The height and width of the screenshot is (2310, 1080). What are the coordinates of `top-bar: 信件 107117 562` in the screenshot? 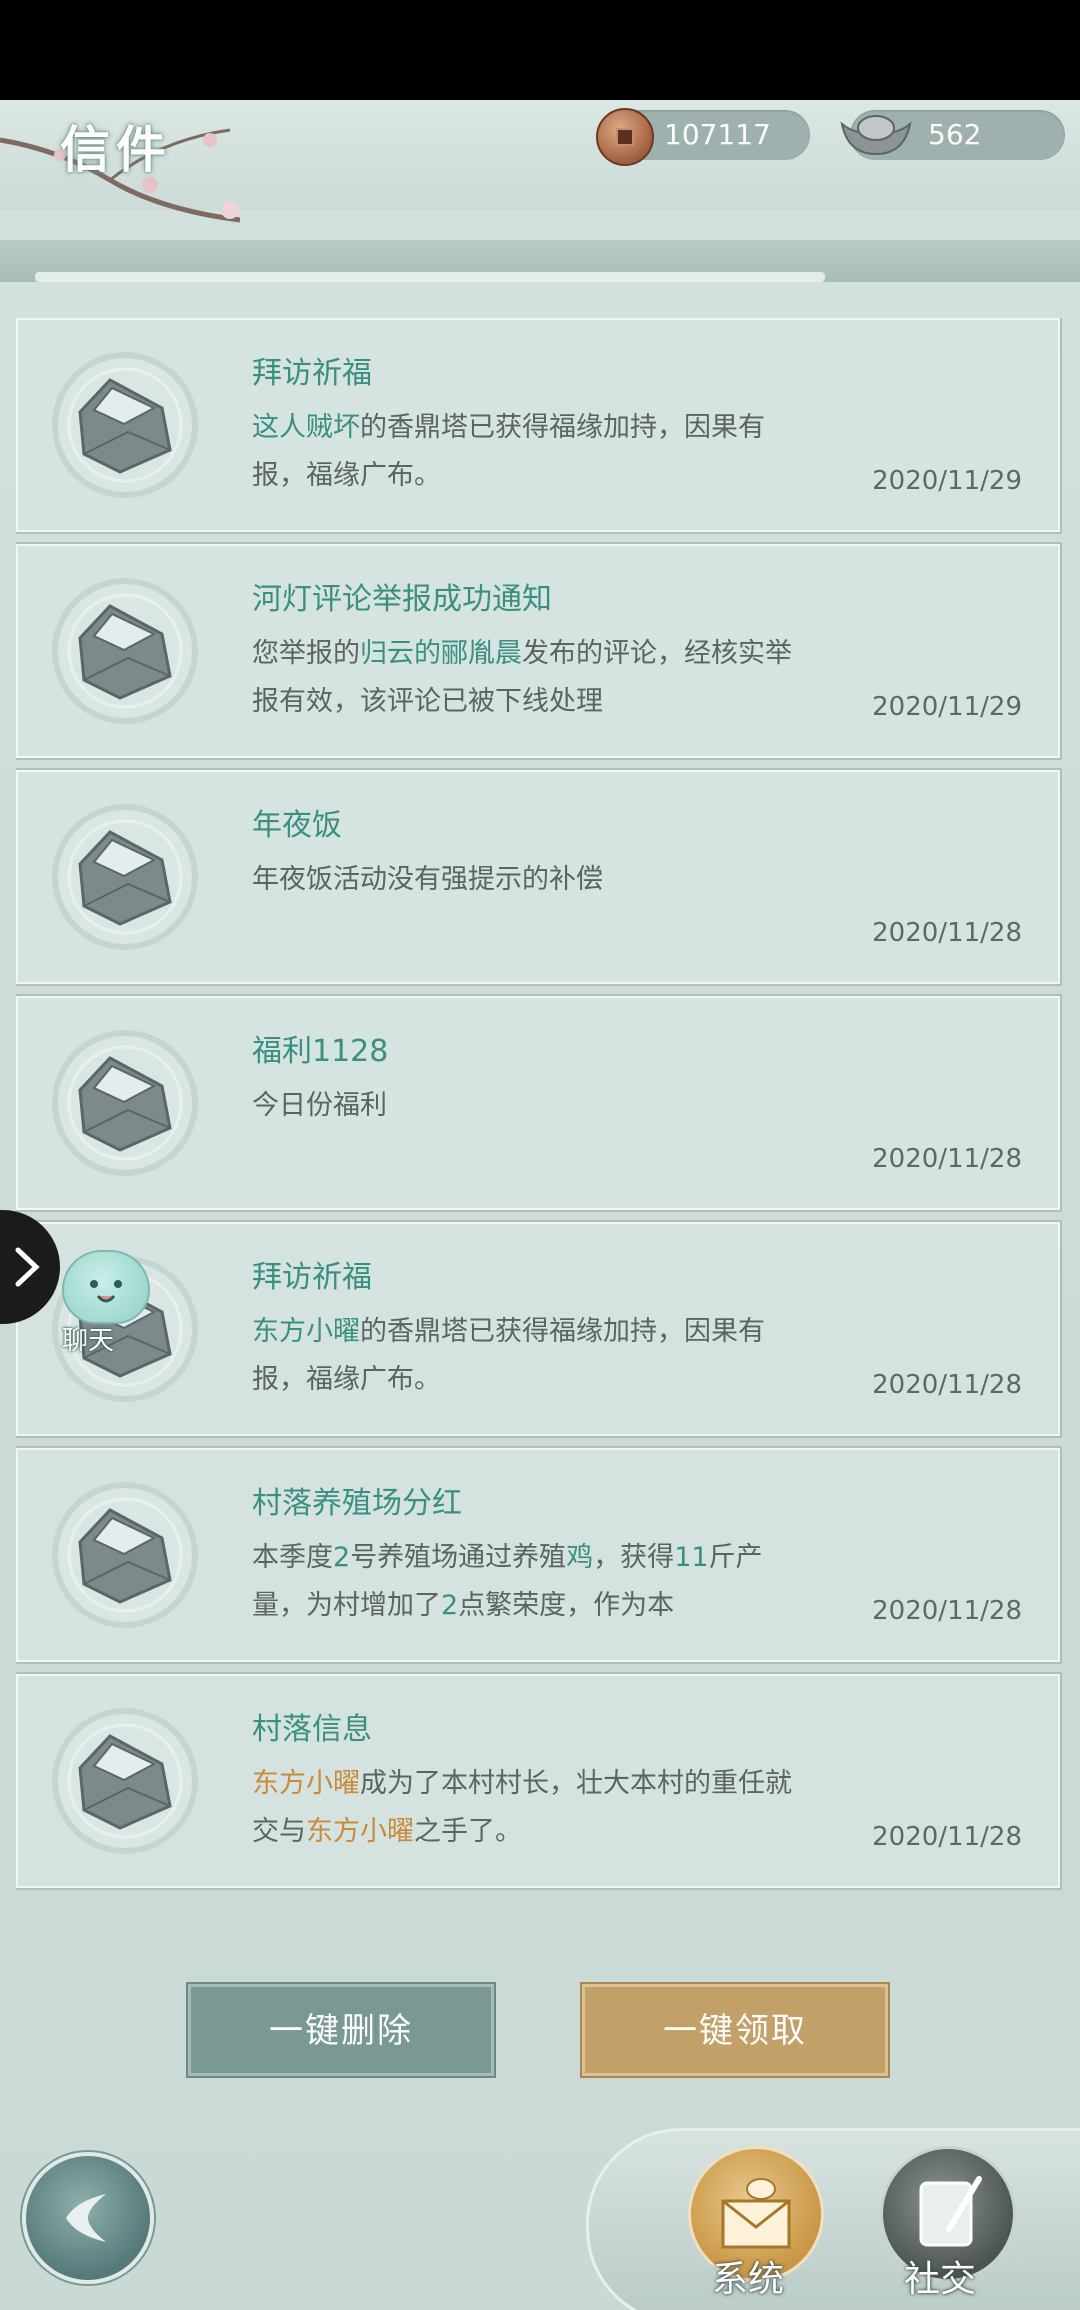 It's located at (540, 161).